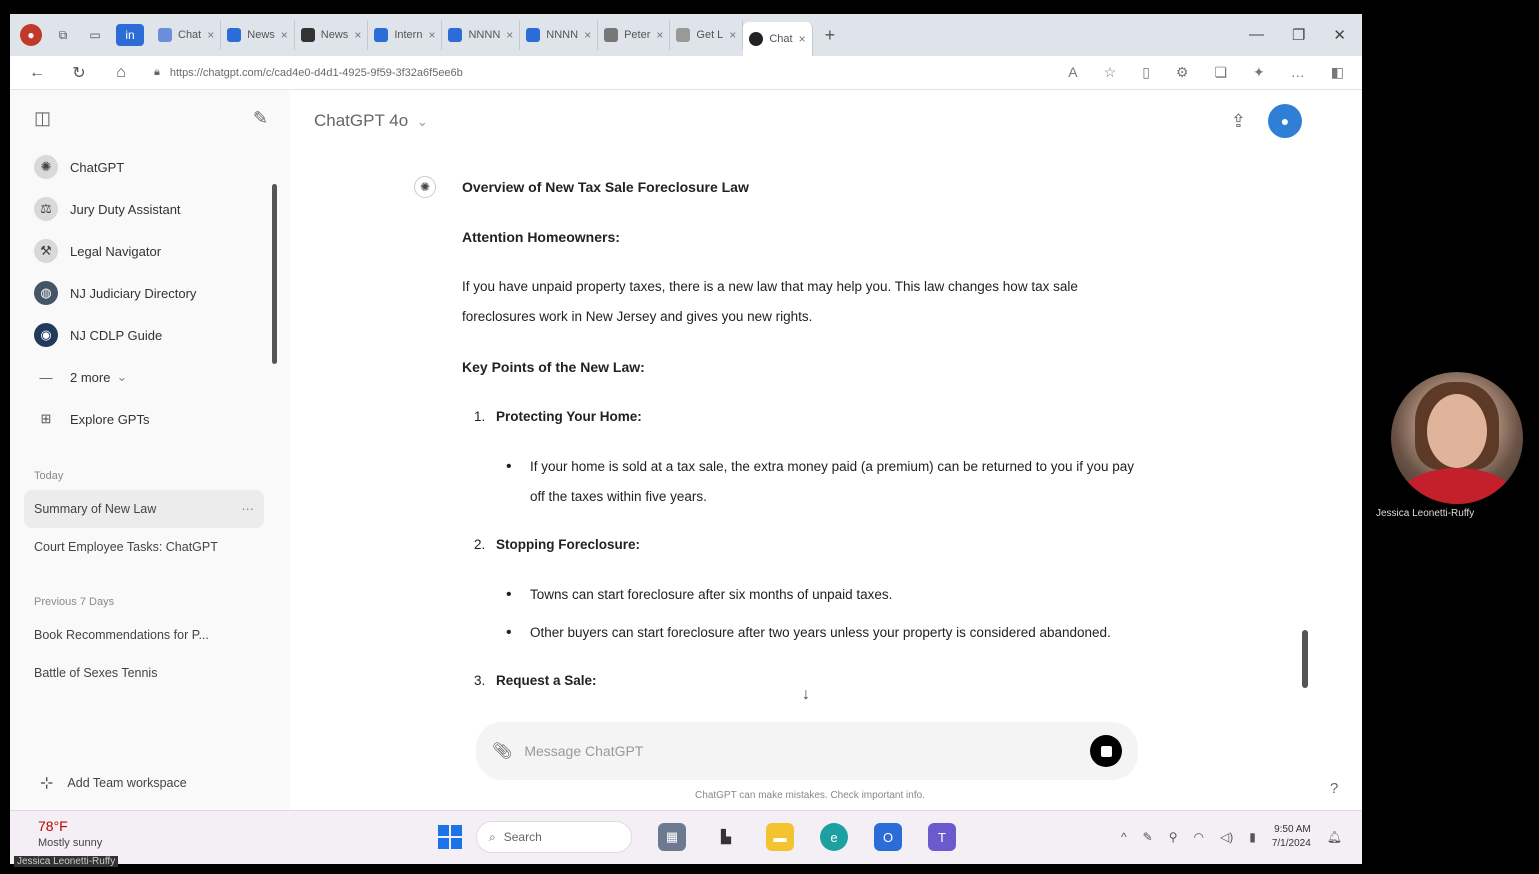  I want to click on tab-label: News, so click(334, 35).